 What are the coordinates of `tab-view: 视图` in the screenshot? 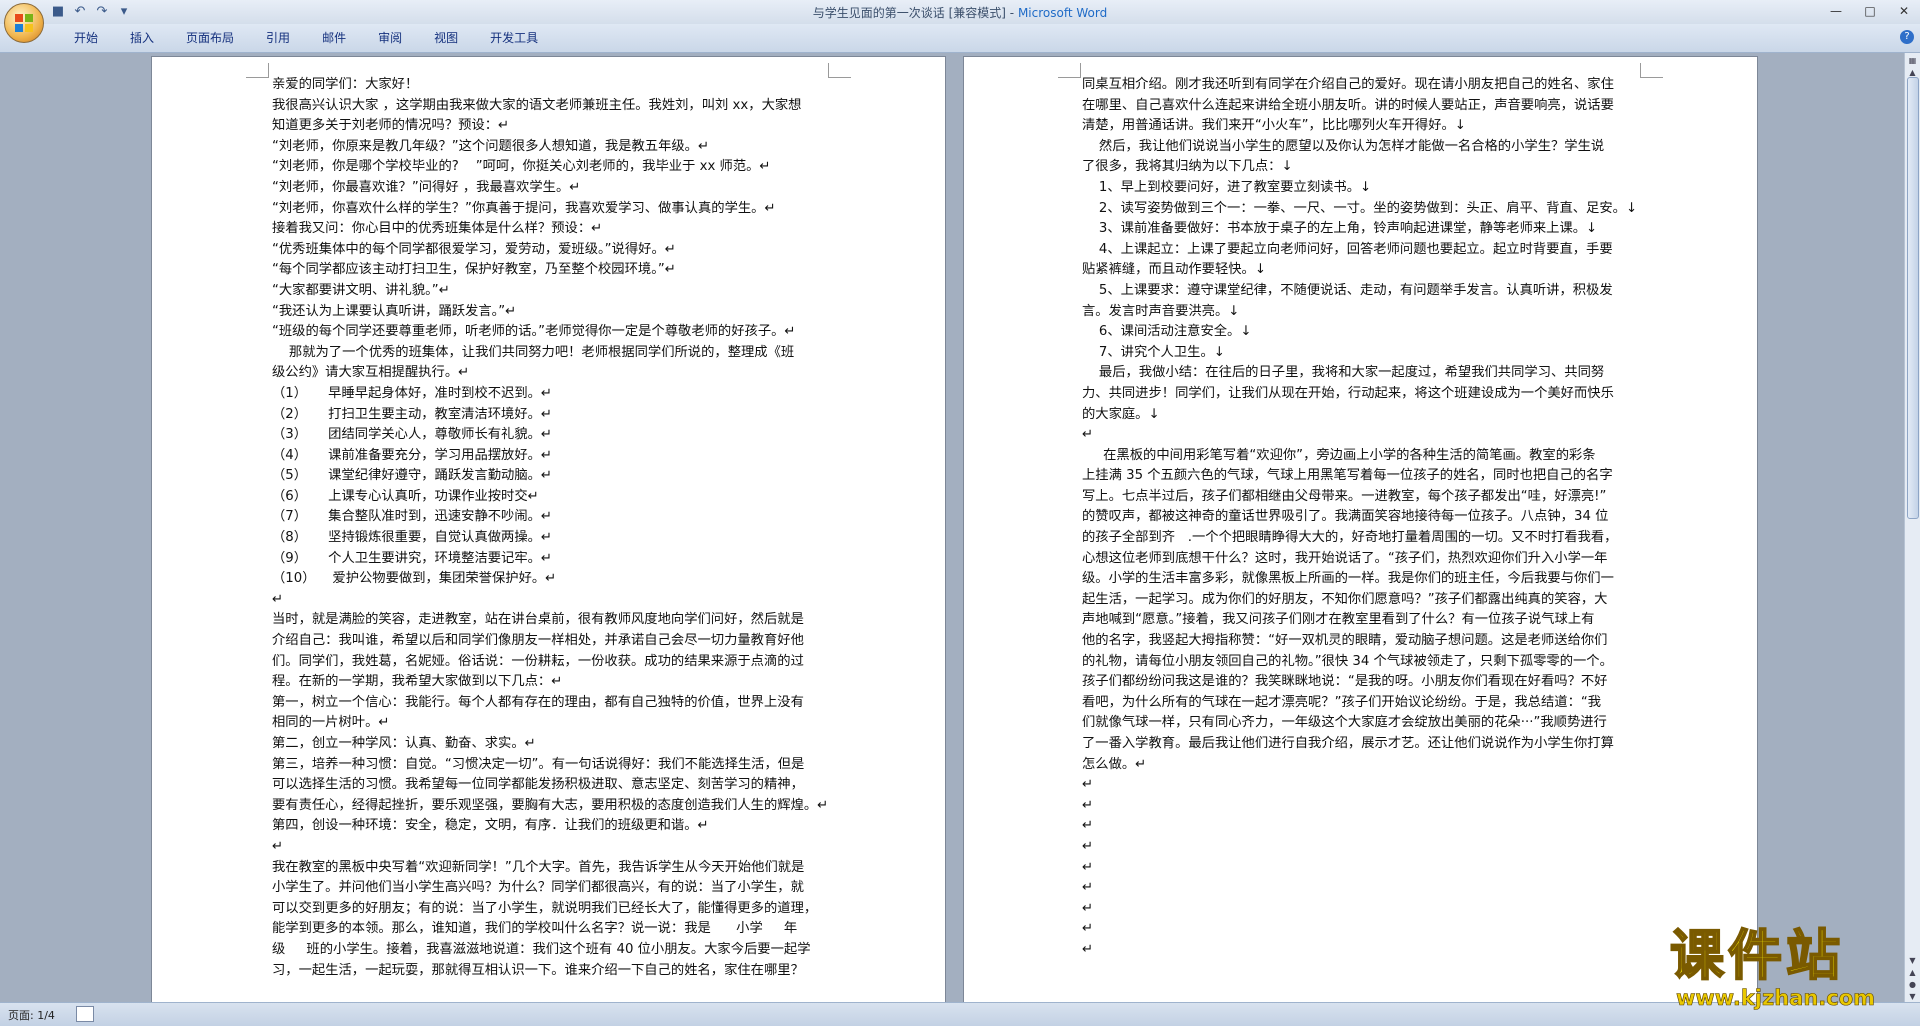 It's located at (446, 38).